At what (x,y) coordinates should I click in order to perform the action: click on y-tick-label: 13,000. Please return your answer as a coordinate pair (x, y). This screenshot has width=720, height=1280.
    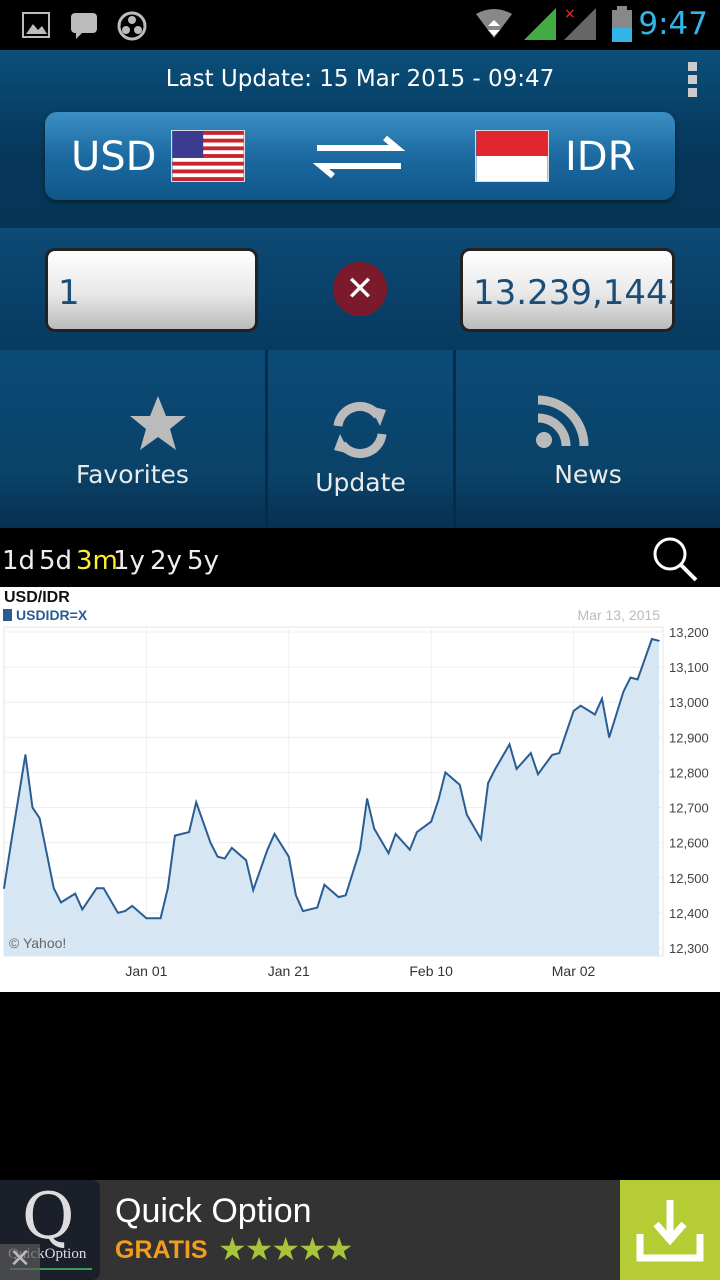
    Looking at the image, I should click on (689, 702).